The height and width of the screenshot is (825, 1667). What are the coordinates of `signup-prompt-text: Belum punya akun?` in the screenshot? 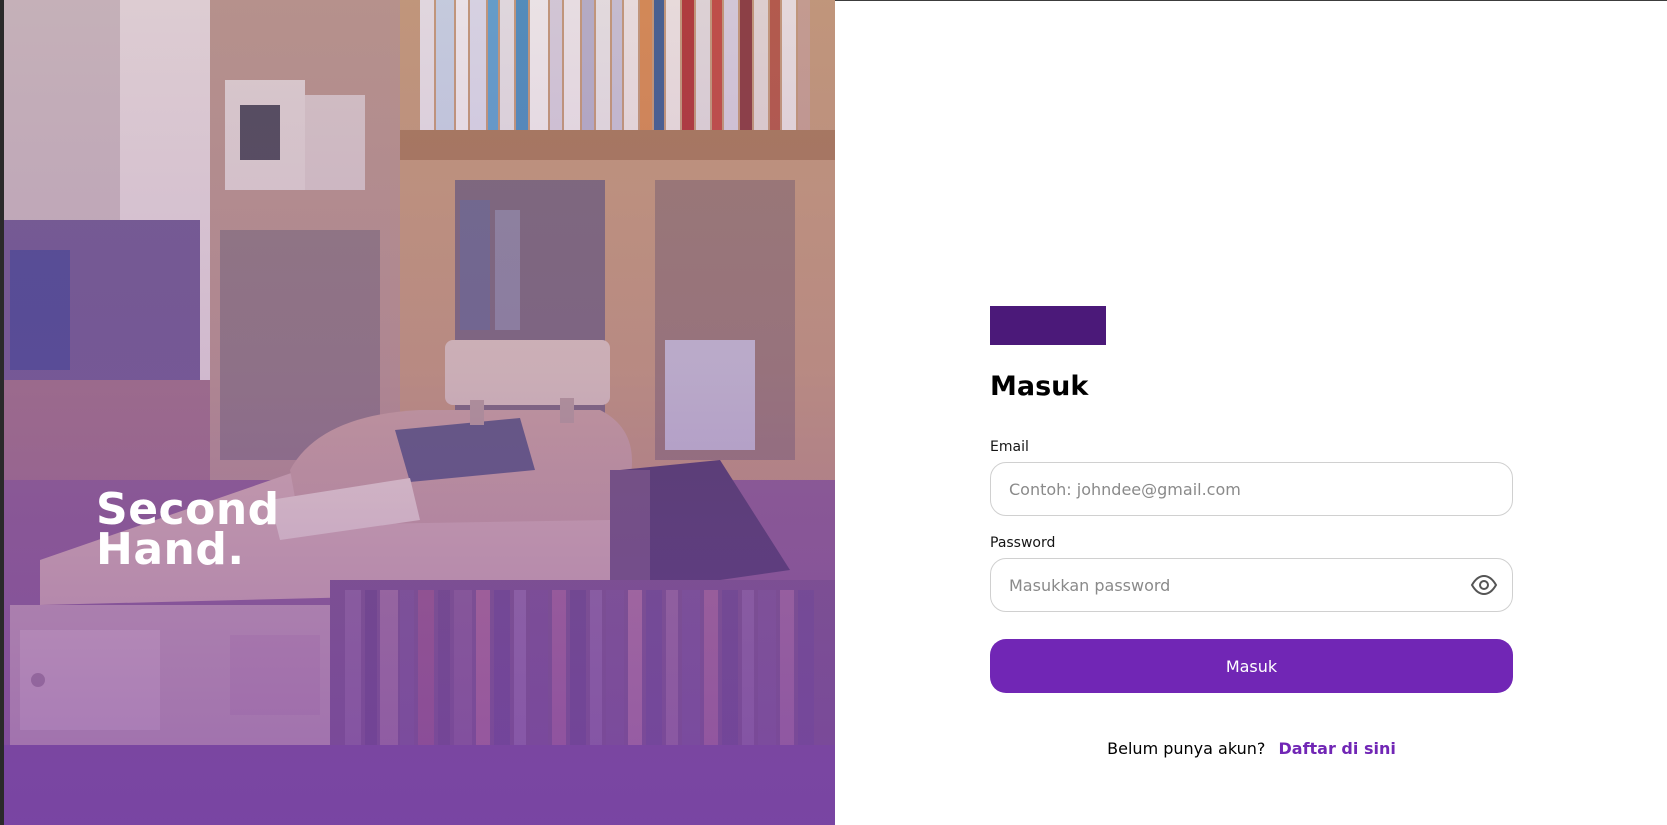 It's located at (1186, 748).